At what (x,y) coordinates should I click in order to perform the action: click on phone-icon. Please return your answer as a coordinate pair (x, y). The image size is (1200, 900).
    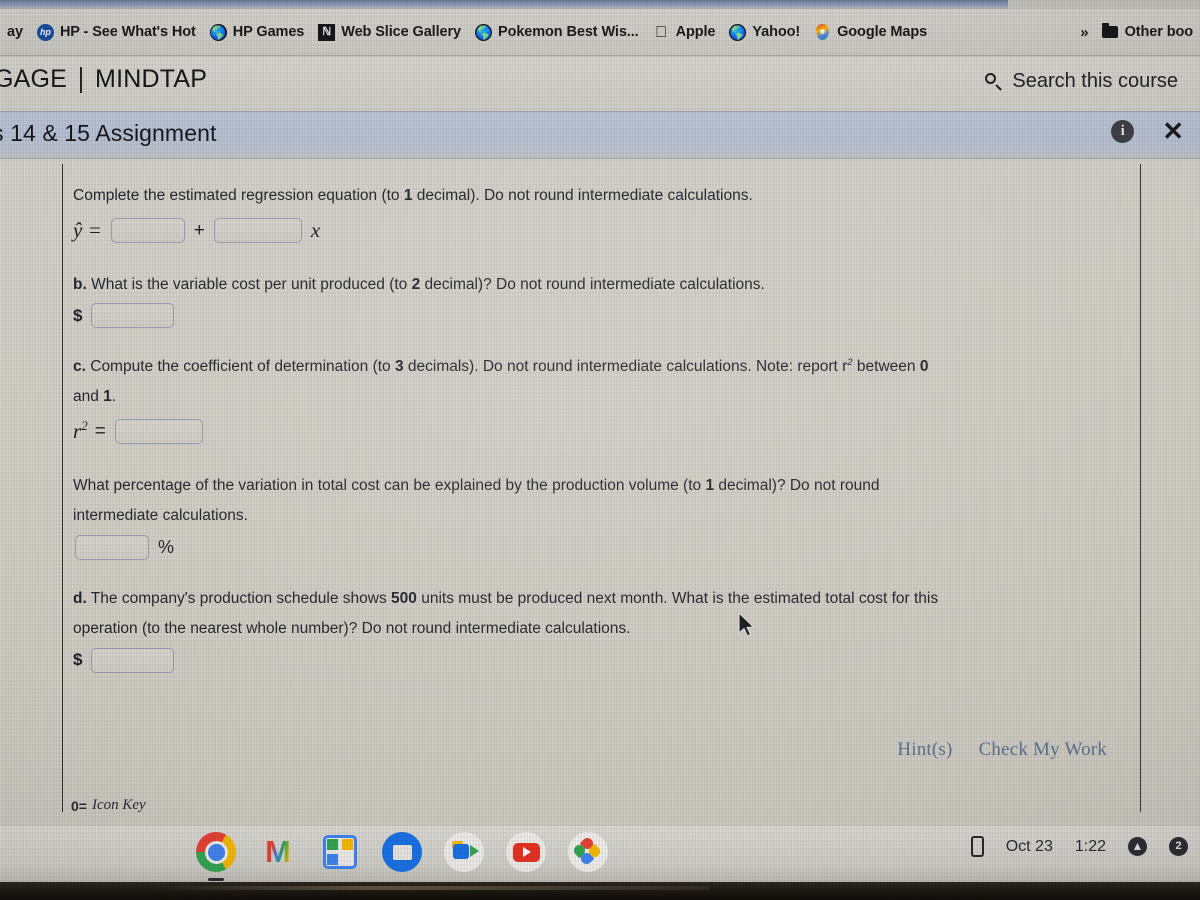
    Looking at the image, I should click on (977, 846).